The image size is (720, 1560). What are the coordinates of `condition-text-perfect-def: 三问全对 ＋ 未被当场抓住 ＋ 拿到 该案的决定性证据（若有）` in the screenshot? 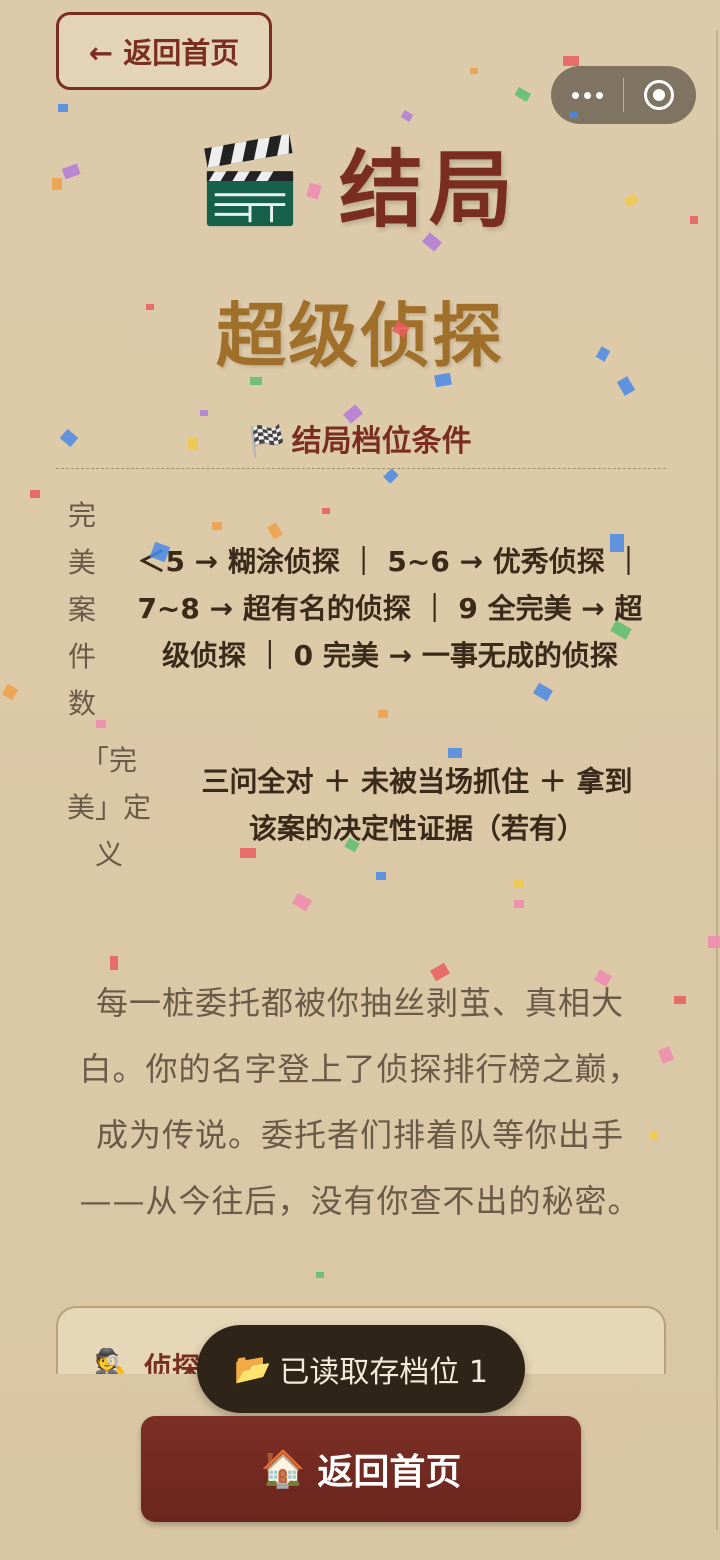 It's located at (417, 805).